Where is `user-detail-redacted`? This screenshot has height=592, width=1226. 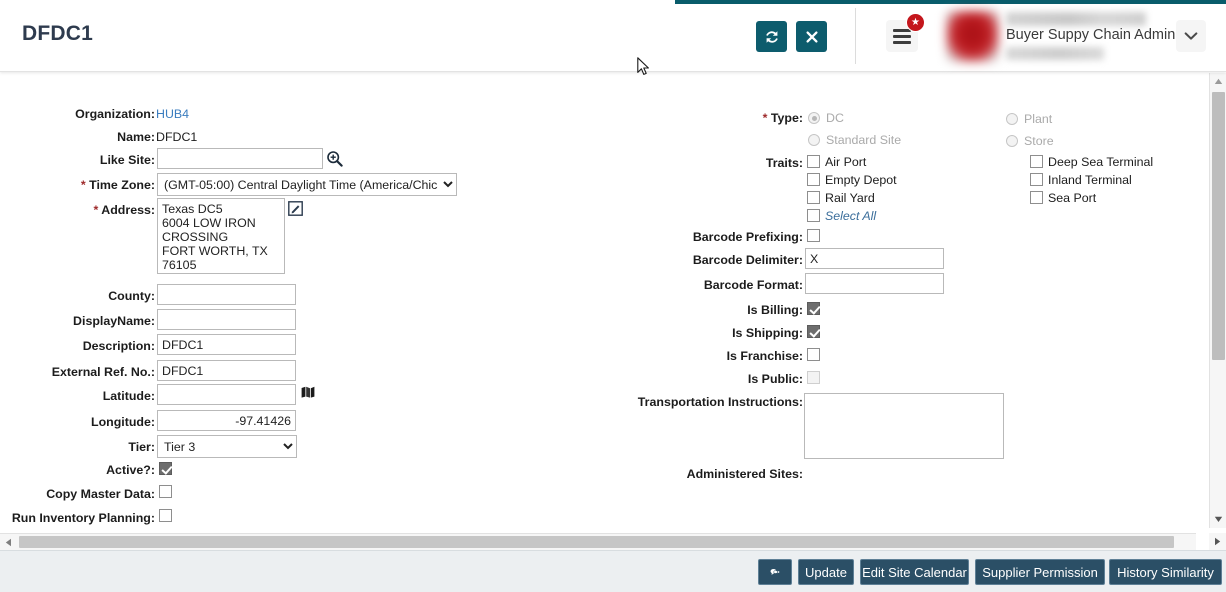
user-detail-redacted is located at coordinates (1055, 53).